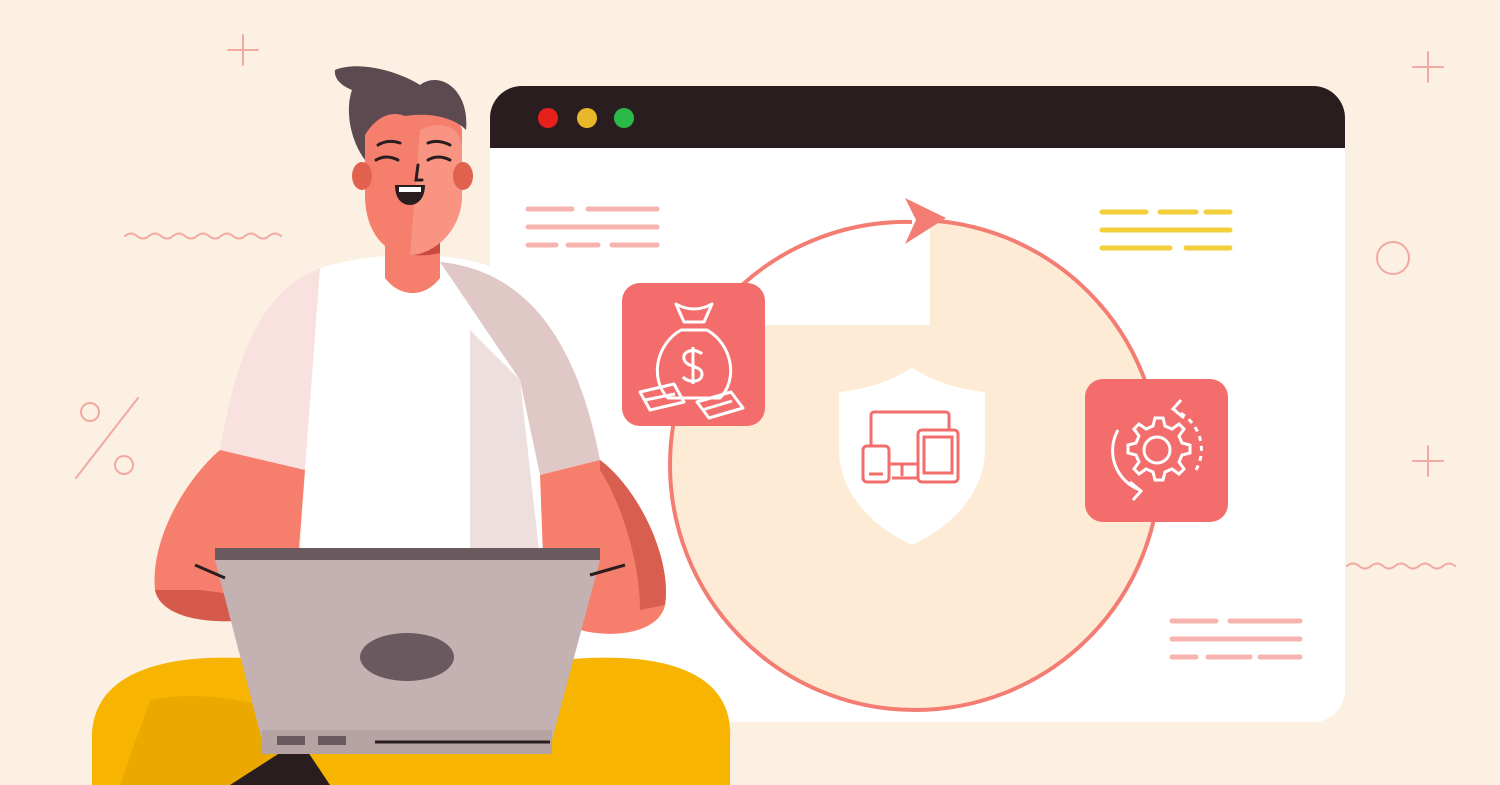 This screenshot has height=785, width=1500. Describe the element at coordinates (548, 118) in the screenshot. I see `close-dot` at that location.